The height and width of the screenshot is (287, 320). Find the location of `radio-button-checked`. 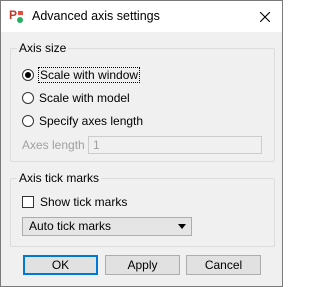

radio-button-checked is located at coordinates (28, 75).